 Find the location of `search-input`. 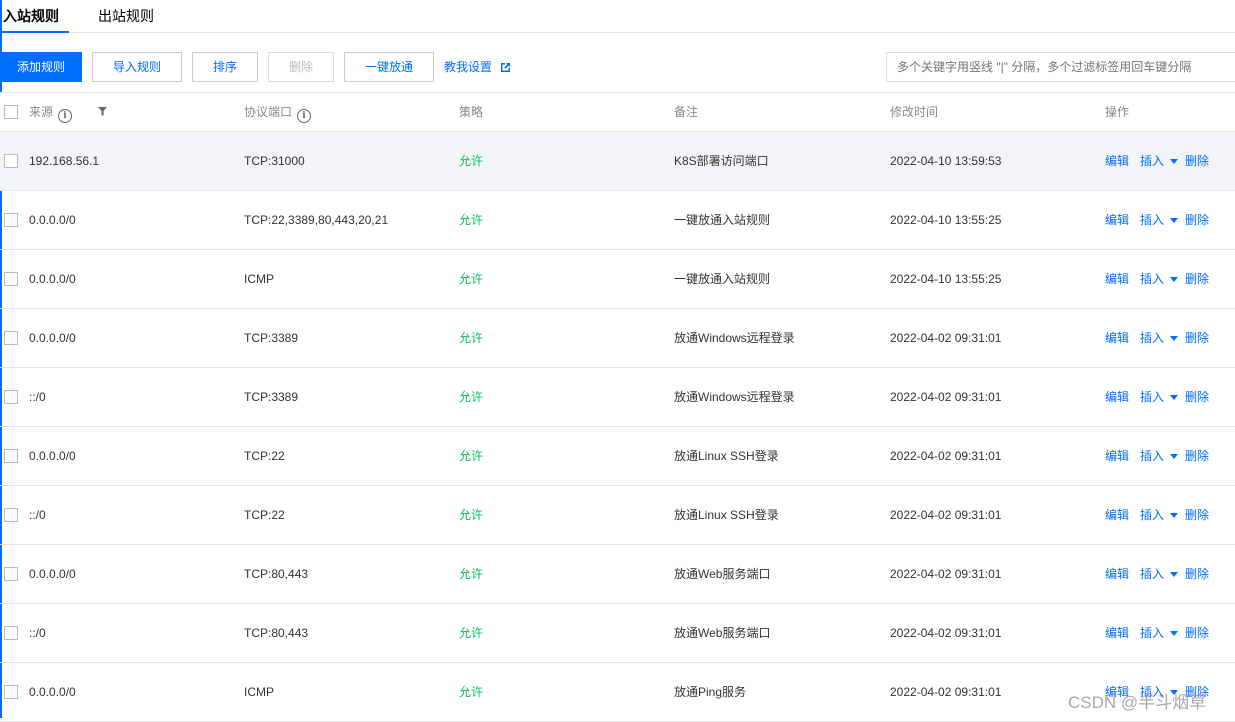

search-input is located at coordinates (1060, 67).